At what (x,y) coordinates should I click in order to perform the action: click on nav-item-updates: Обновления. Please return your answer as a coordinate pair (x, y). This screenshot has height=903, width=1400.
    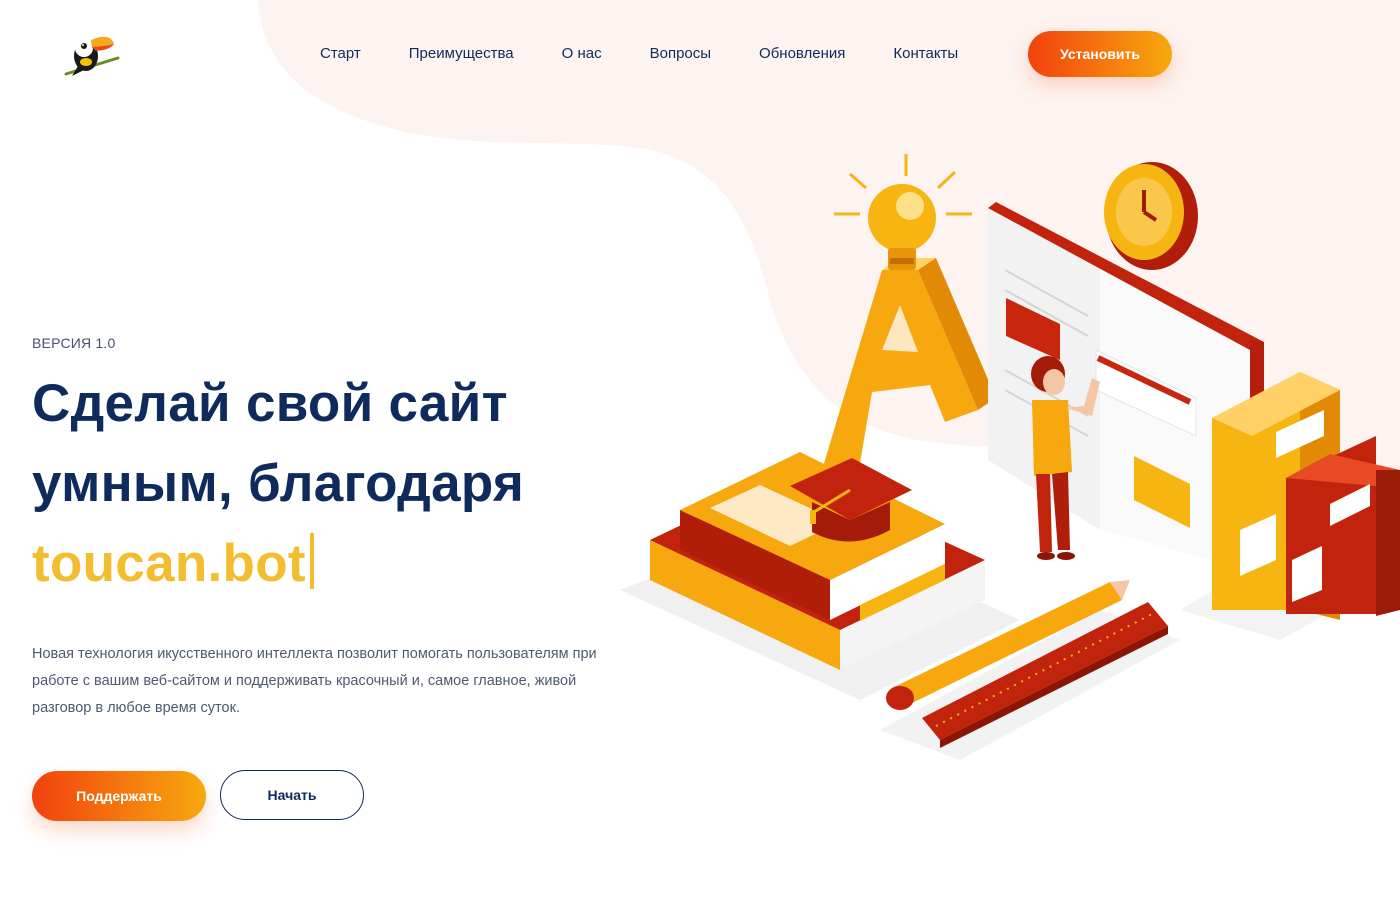
    Looking at the image, I should click on (802, 54).